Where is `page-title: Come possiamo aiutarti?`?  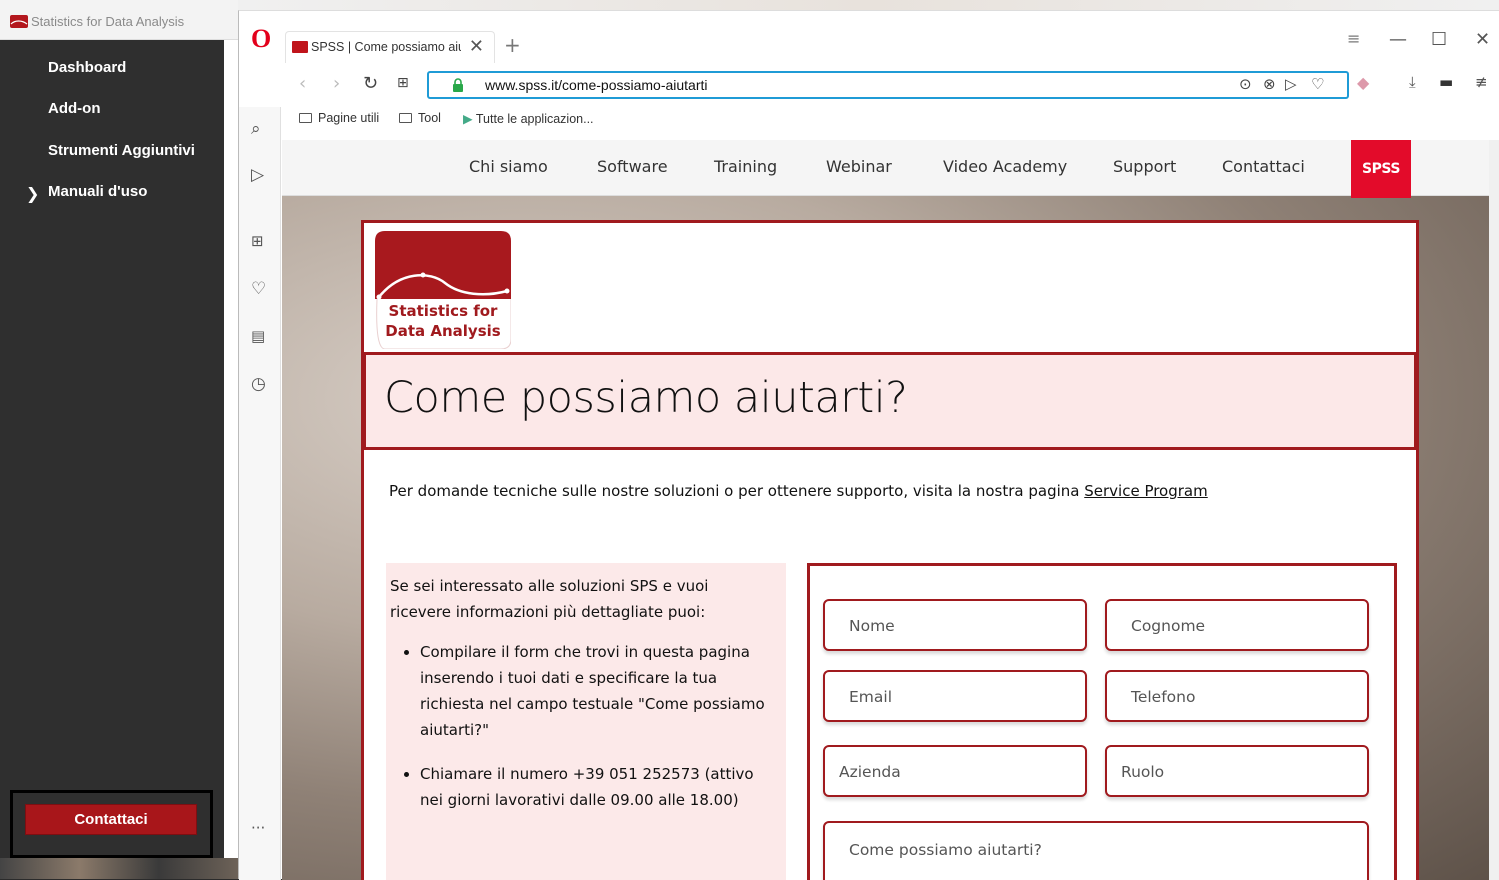 page-title: Come possiamo aiutarti? is located at coordinates (646, 398).